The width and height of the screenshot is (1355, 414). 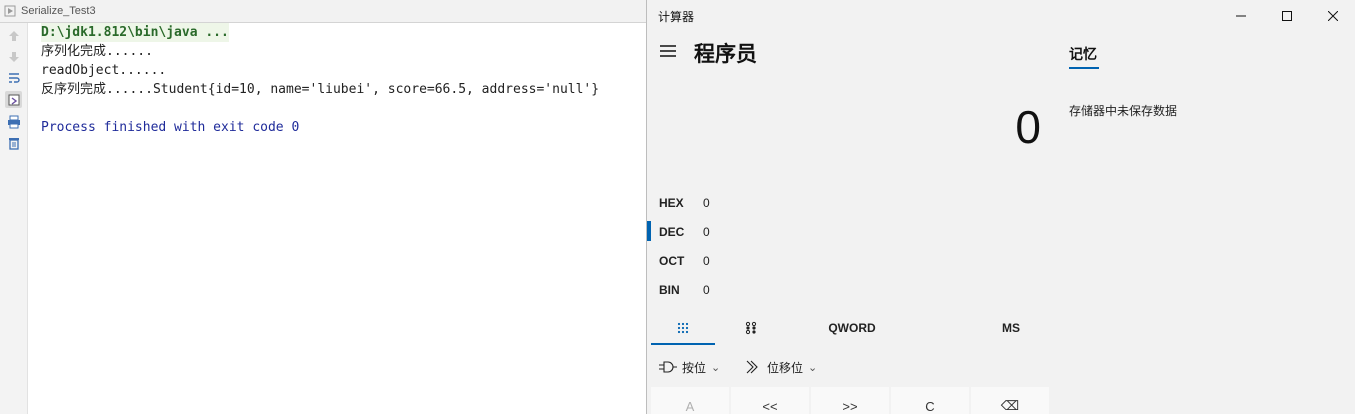 What do you see at coordinates (1083, 54) in the screenshot?
I see `memory-tab: 记忆` at bounding box center [1083, 54].